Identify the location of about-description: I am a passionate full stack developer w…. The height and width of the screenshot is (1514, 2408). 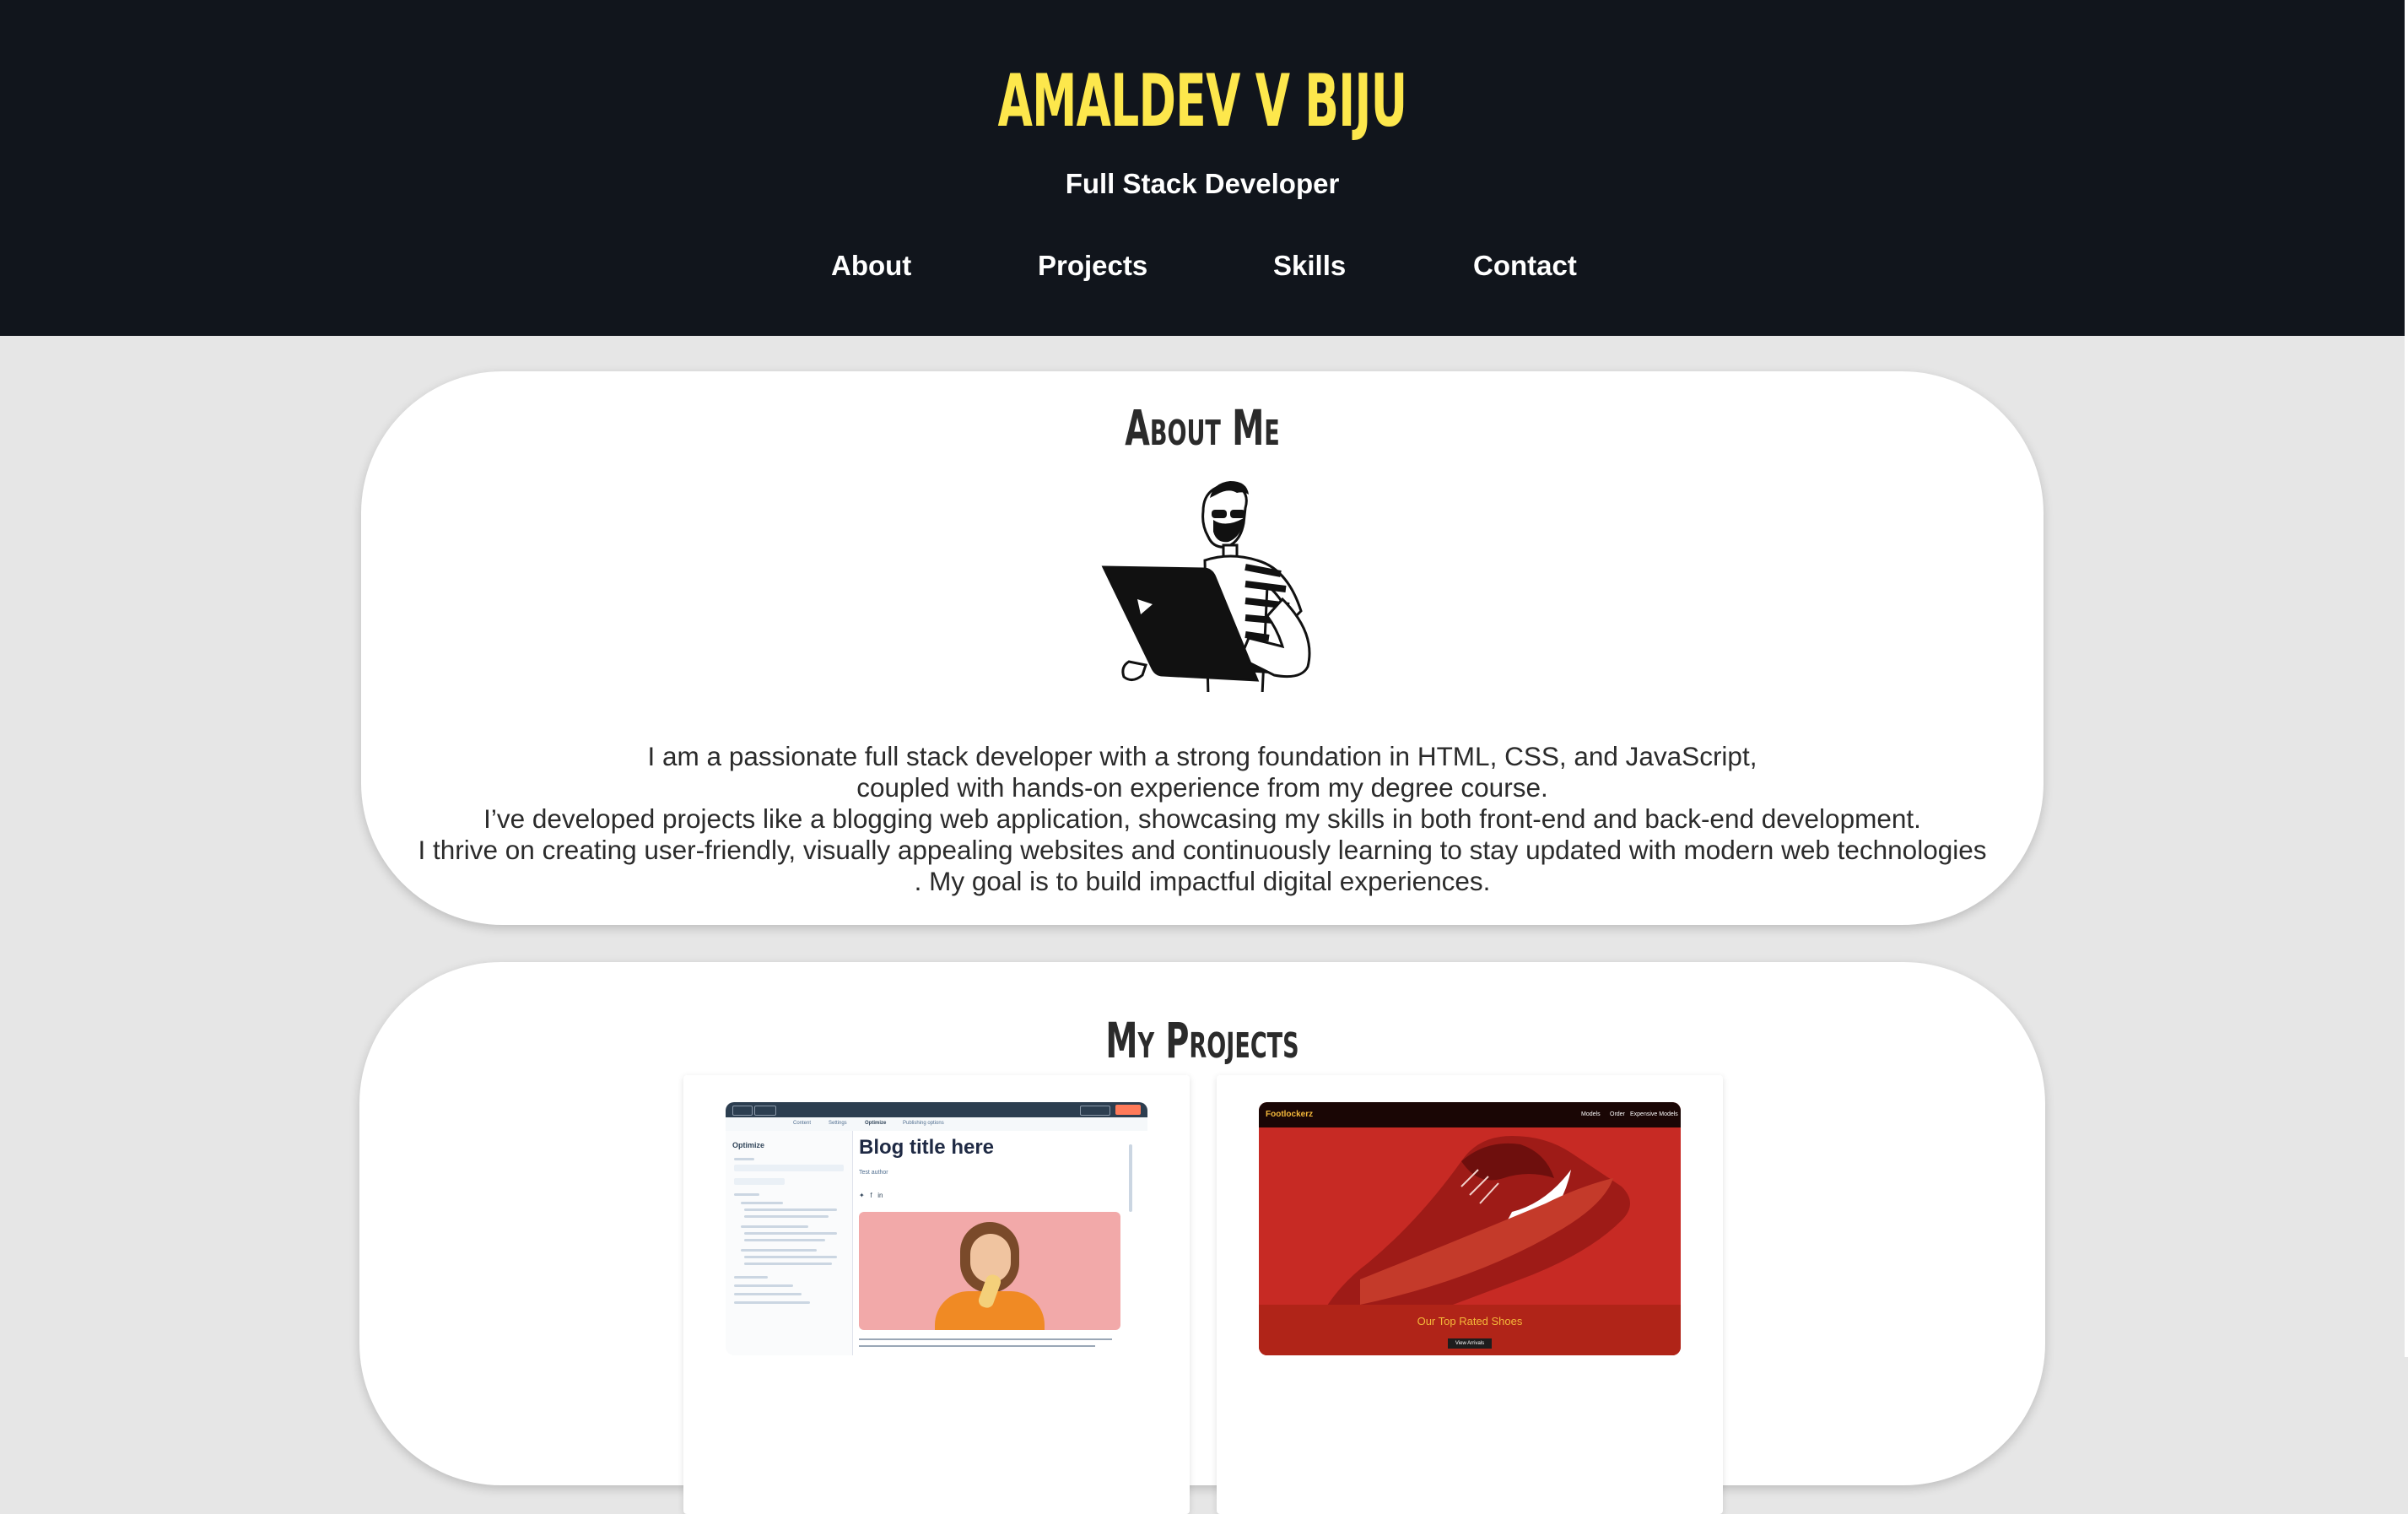
(1202, 819).